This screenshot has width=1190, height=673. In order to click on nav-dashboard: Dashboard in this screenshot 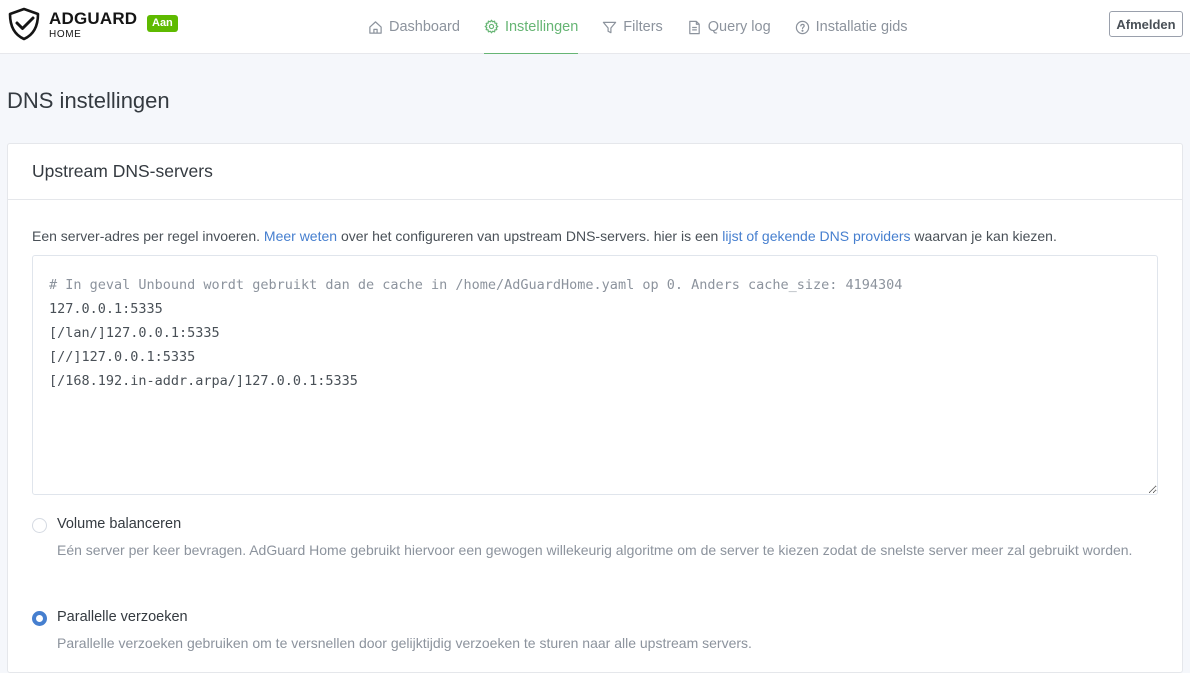, I will do `click(414, 27)`.